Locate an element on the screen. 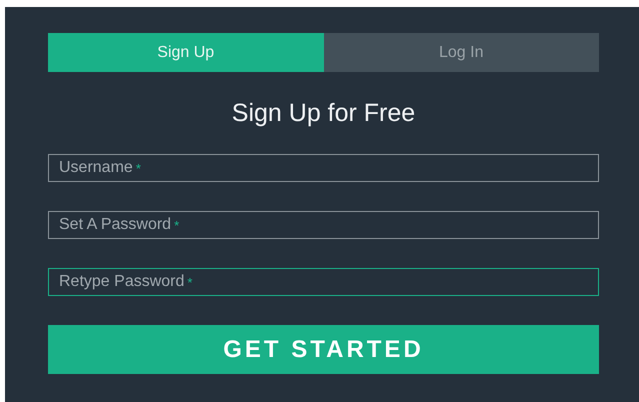 The height and width of the screenshot is (402, 639). input-field: Username * is located at coordinates (323, 168).